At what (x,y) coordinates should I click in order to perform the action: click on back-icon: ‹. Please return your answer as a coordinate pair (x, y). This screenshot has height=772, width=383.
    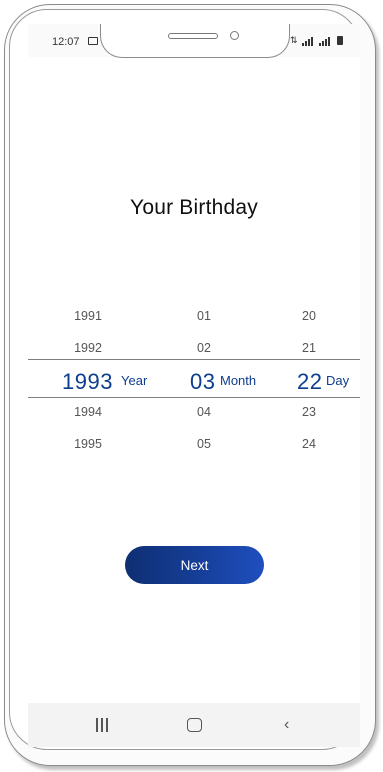
    Looking at the image, I should click on (286, 725).